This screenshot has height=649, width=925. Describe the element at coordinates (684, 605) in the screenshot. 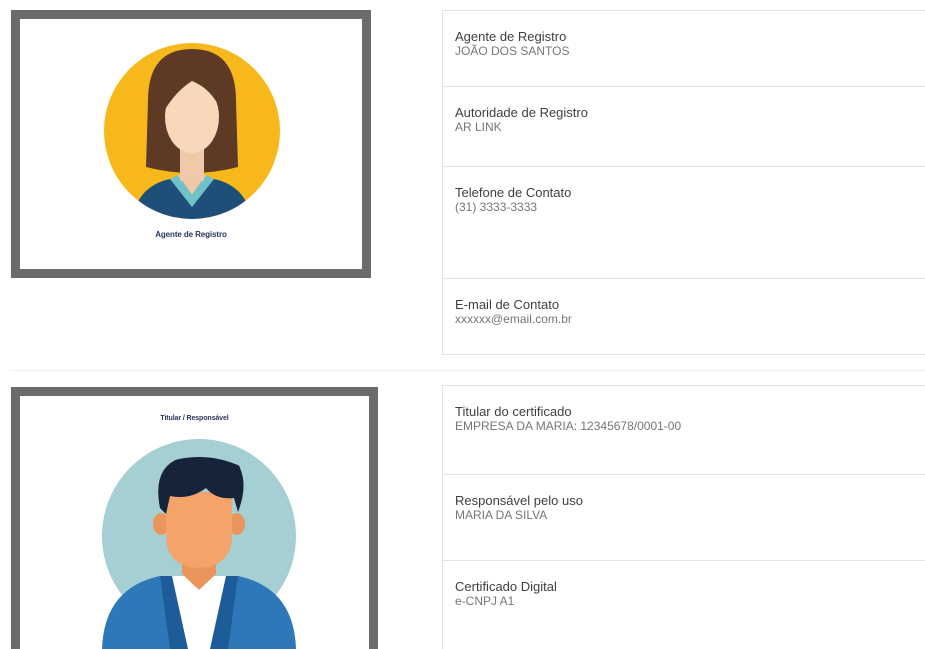

I see `info-row-digital-certificate: Certificado Digital e-CNPJ A1` at that location.